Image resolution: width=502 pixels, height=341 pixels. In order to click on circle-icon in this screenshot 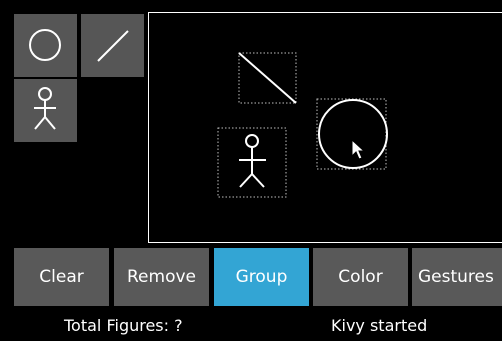, I will do `click(45, 45)`.